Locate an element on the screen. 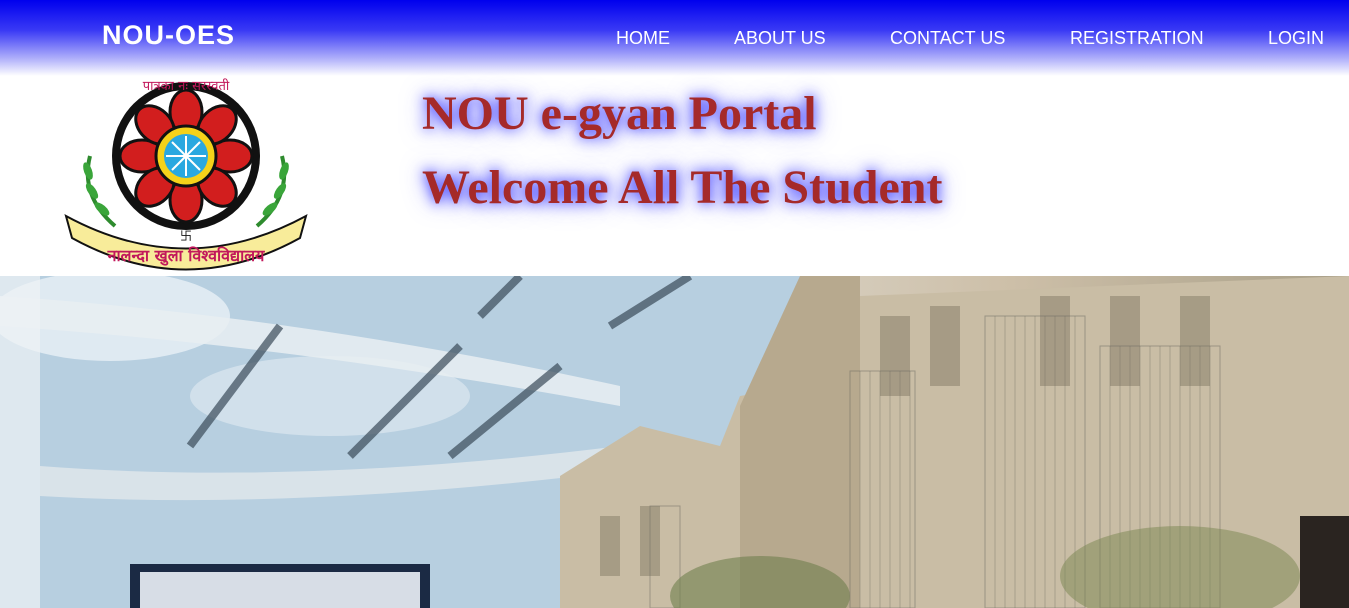 Image resolution: width=1349 pixels, height=608 pixels. nav-home: HOME is located at coordinates (643, 38).